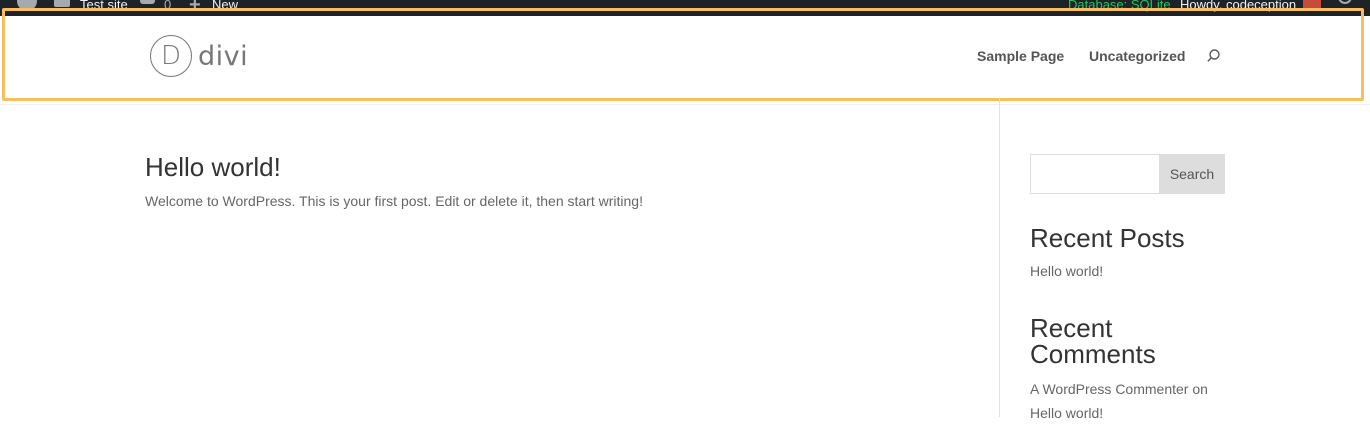 The image size is (1370, 425). What do you see at coordinates (1345, 2) in the screenshot?
I see `admin-bar-search-icon` at bounding box center [1345, 2].